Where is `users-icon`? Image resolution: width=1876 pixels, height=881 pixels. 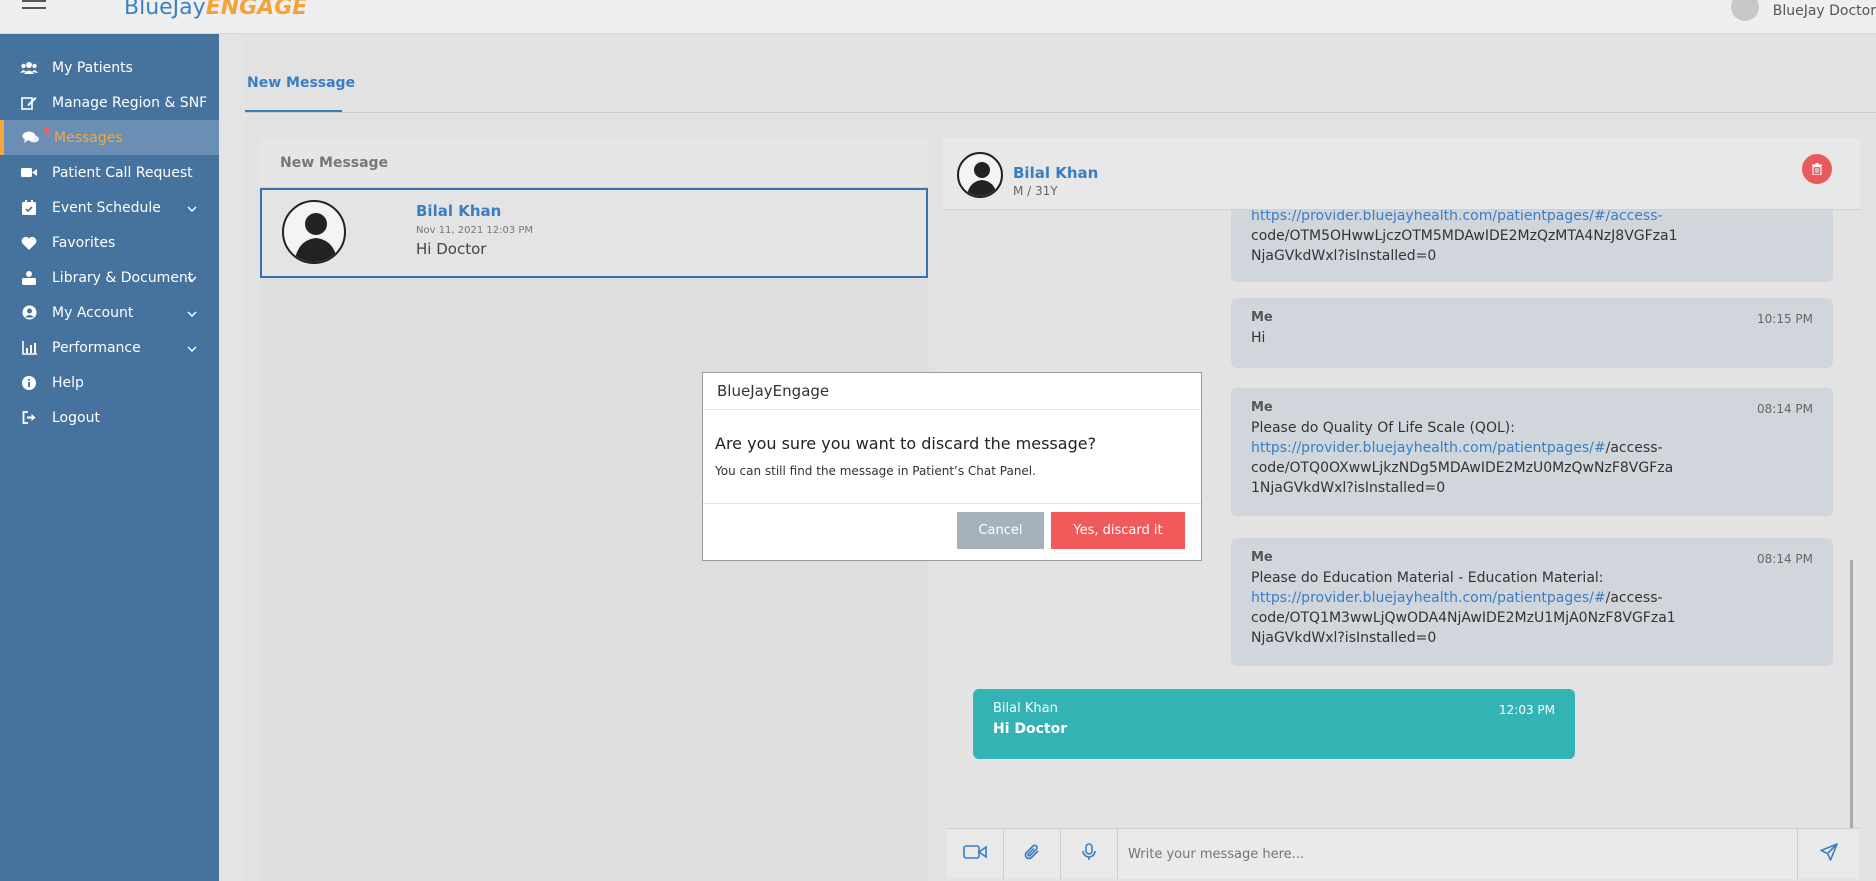
users-icon is located at coordinates (29, 68).